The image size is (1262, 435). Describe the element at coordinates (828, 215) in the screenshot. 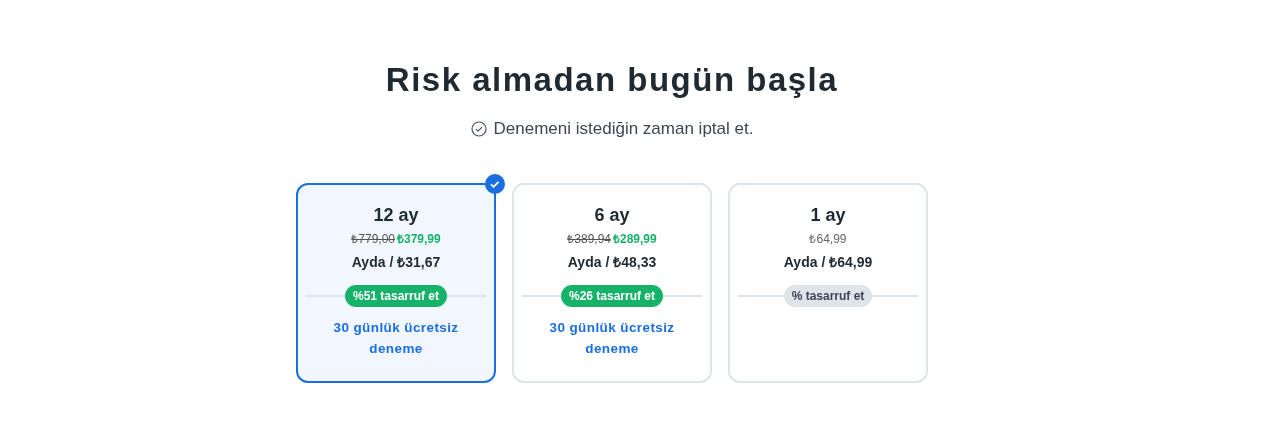

I see `plan-name: 1 ay` at that location.